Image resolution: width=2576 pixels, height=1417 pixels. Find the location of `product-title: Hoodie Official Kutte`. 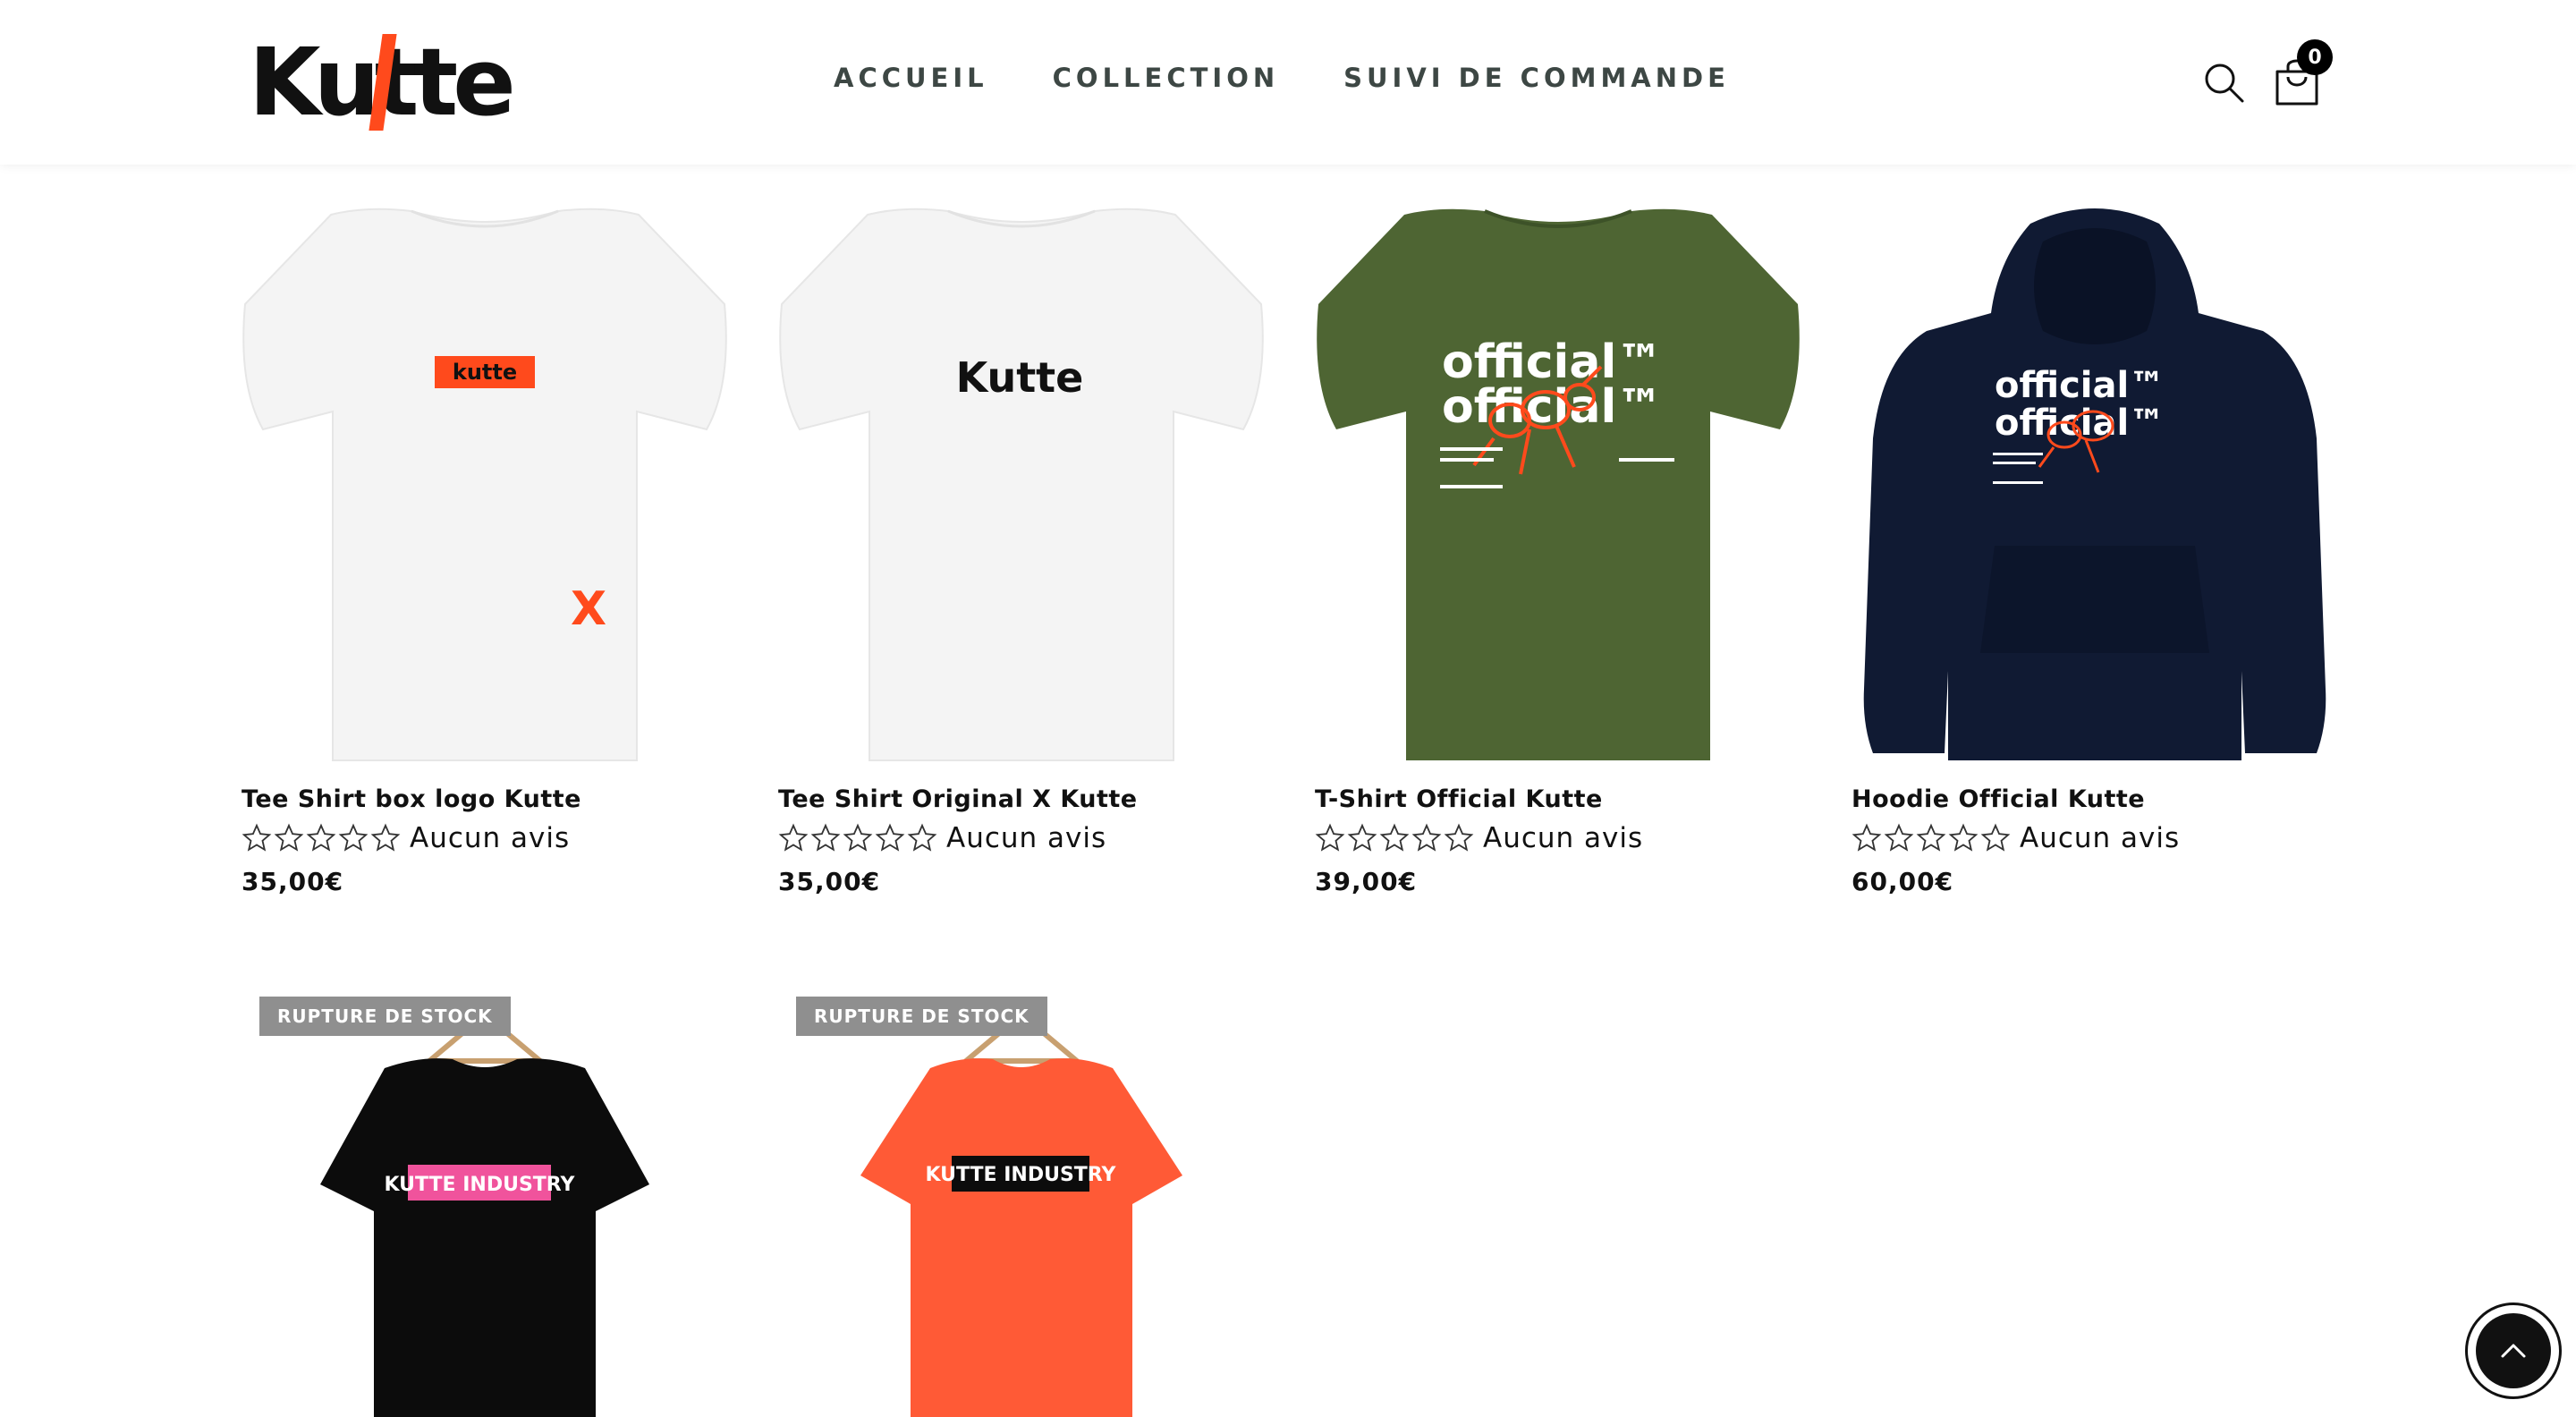

product-title: Hoodie Official Kutte is located at coordinates (2095, 799).